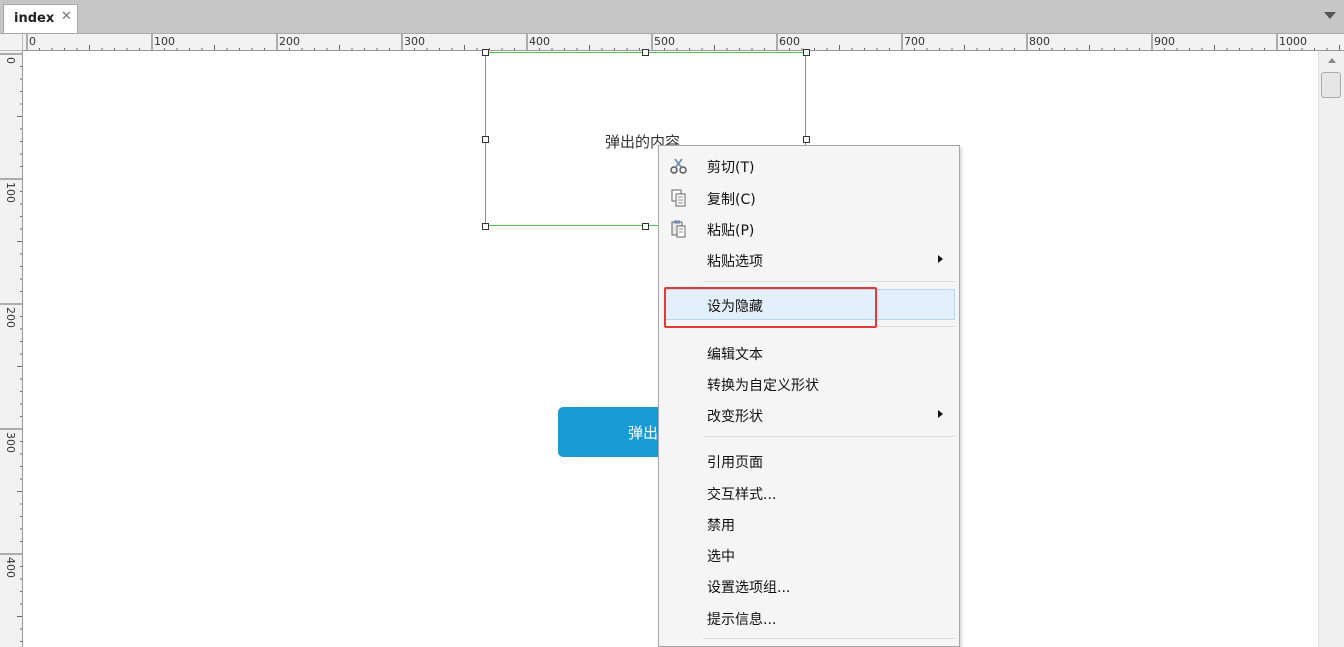  Describe the element at coordinates (485, 52) in the screenshot. I see `resize-handle-top-left` at that location.